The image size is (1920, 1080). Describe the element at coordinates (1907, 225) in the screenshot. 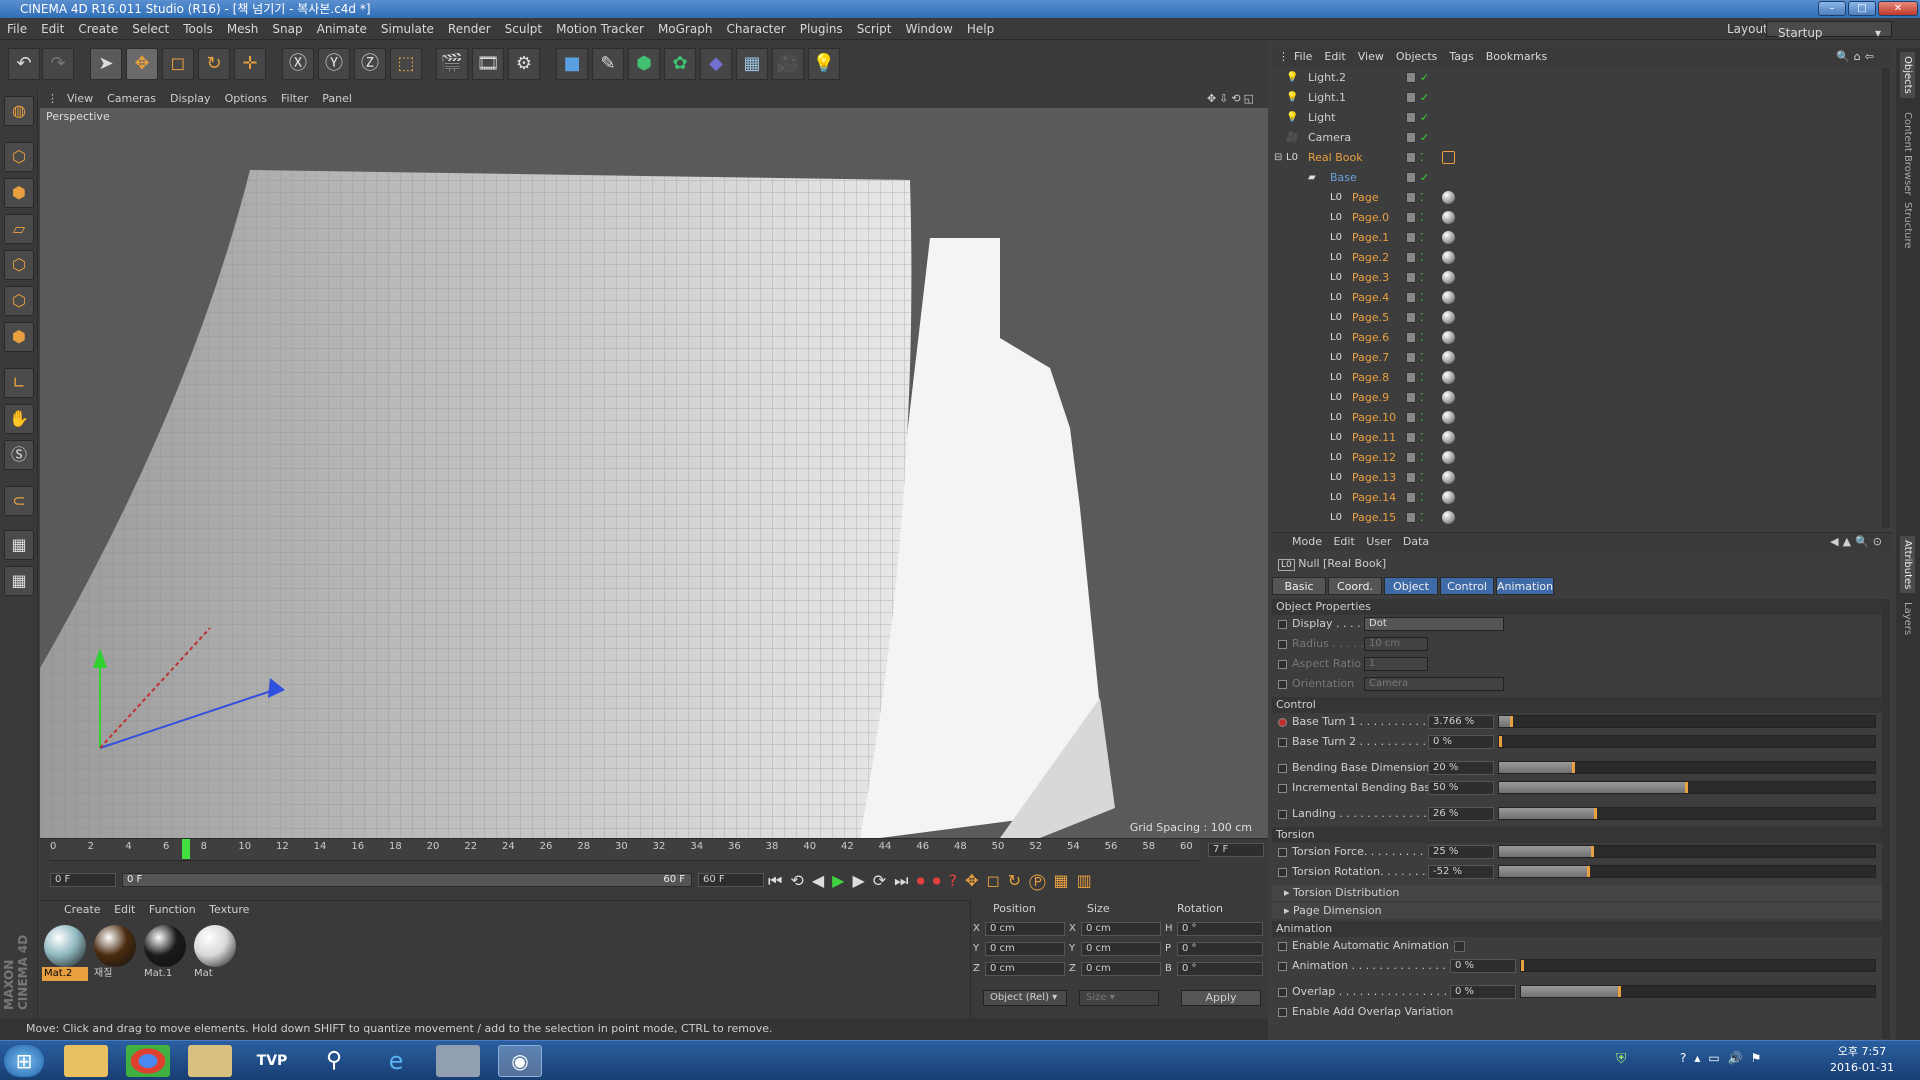

I see `side-tab-structure: Structure` at that location.